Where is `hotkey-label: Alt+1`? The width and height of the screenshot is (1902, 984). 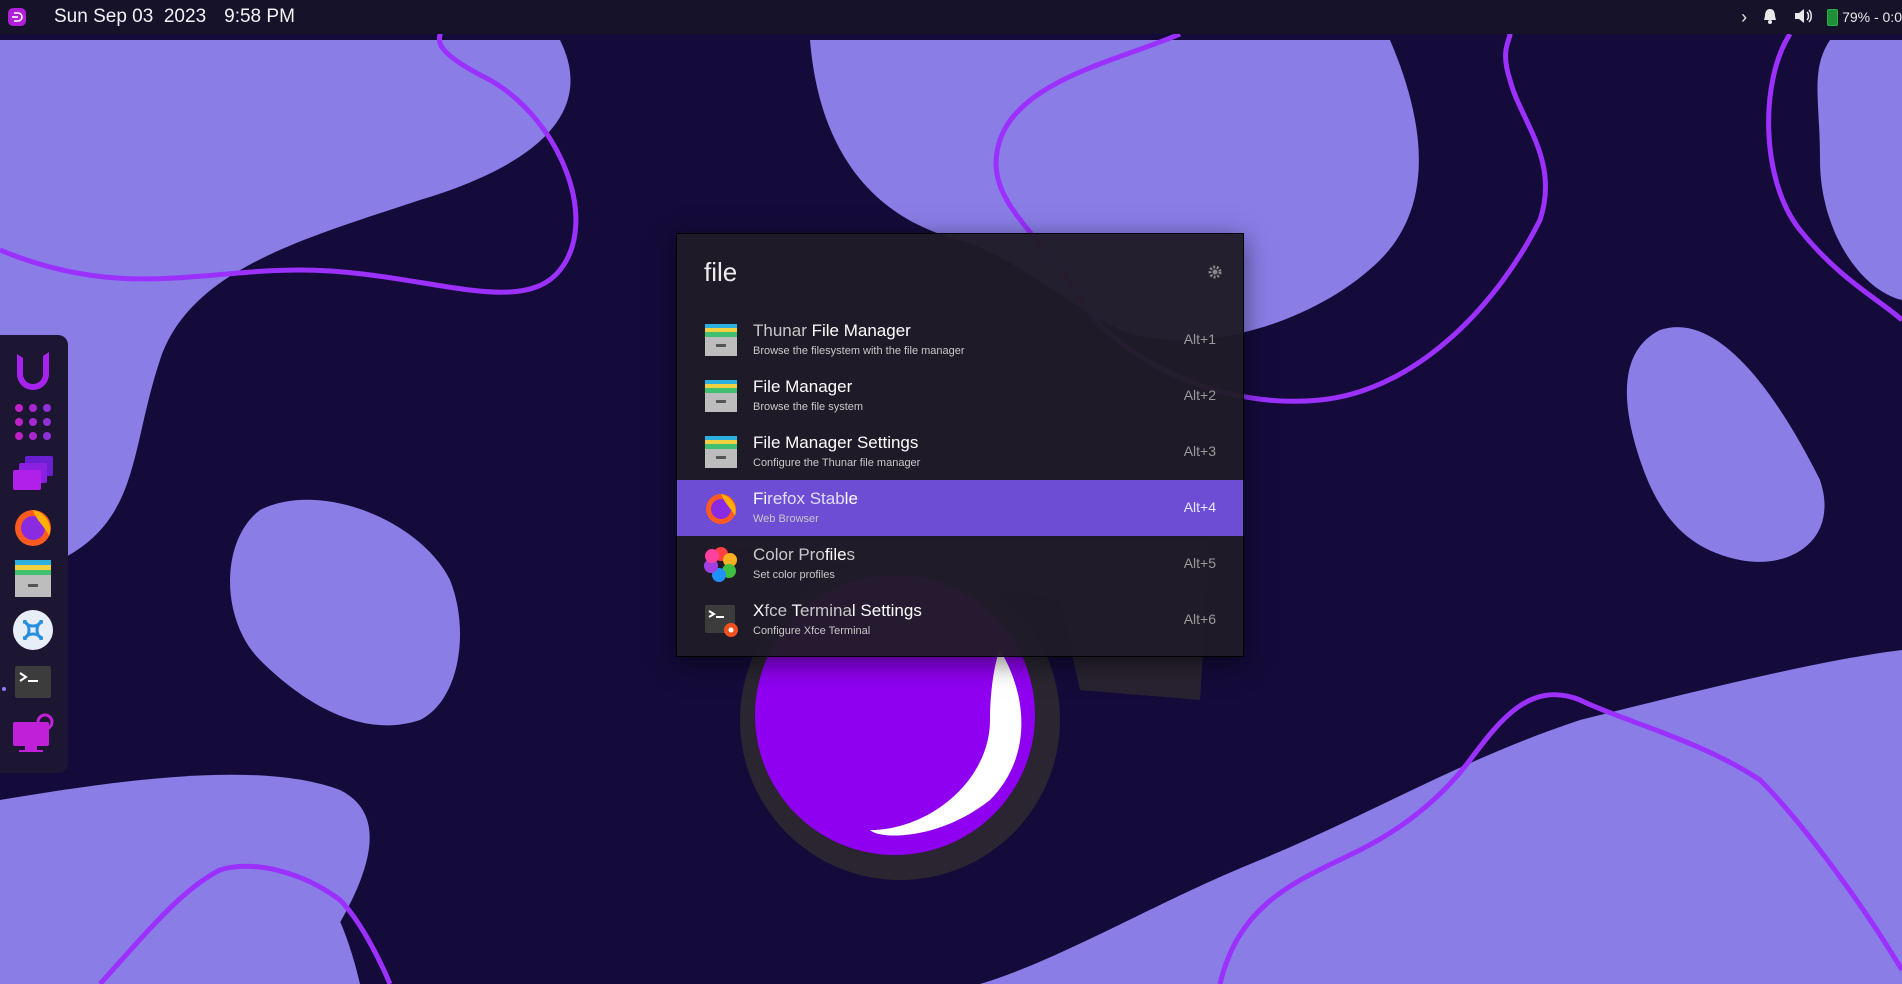
hotkey-label: Alt+1 is located at coordinates (1199, 339).